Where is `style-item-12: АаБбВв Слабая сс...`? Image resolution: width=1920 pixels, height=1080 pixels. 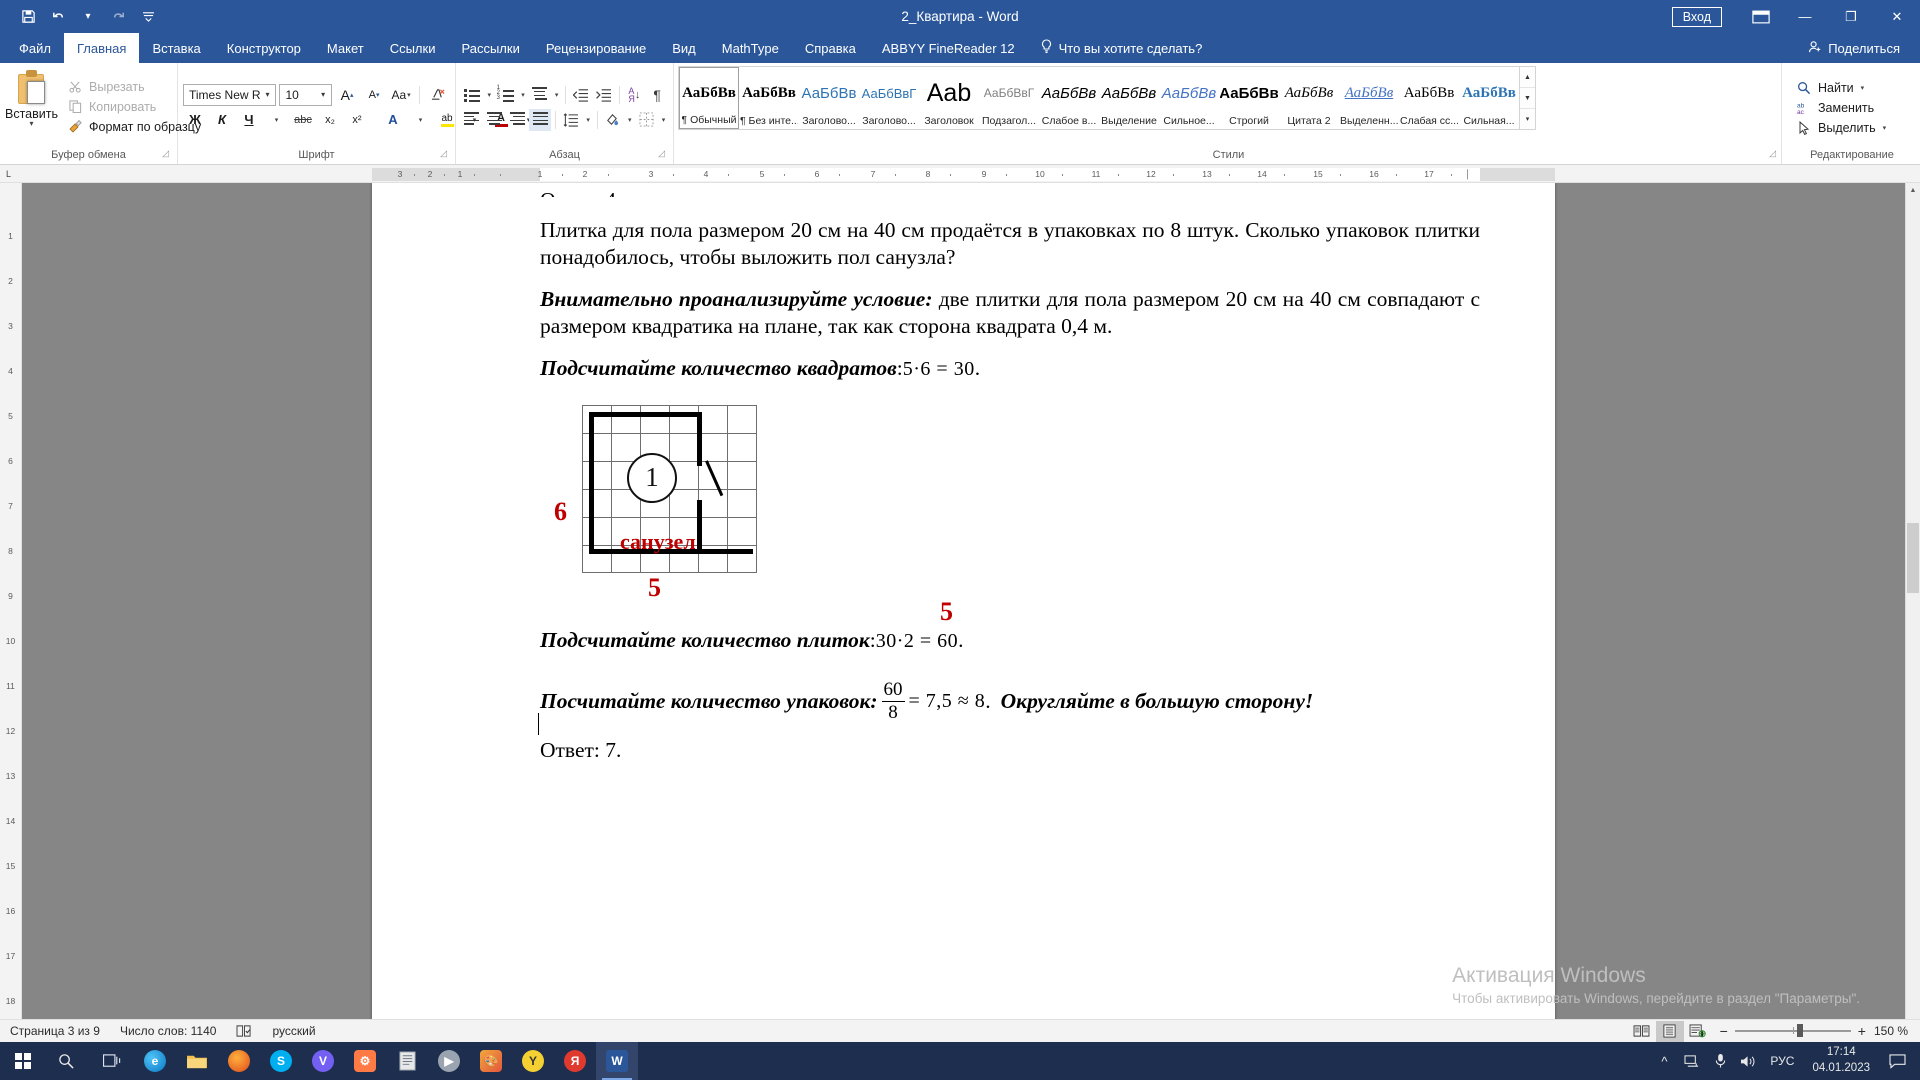 style-item-12: АаБбВв Слабая сс... is located at coordinates (1429, 98).